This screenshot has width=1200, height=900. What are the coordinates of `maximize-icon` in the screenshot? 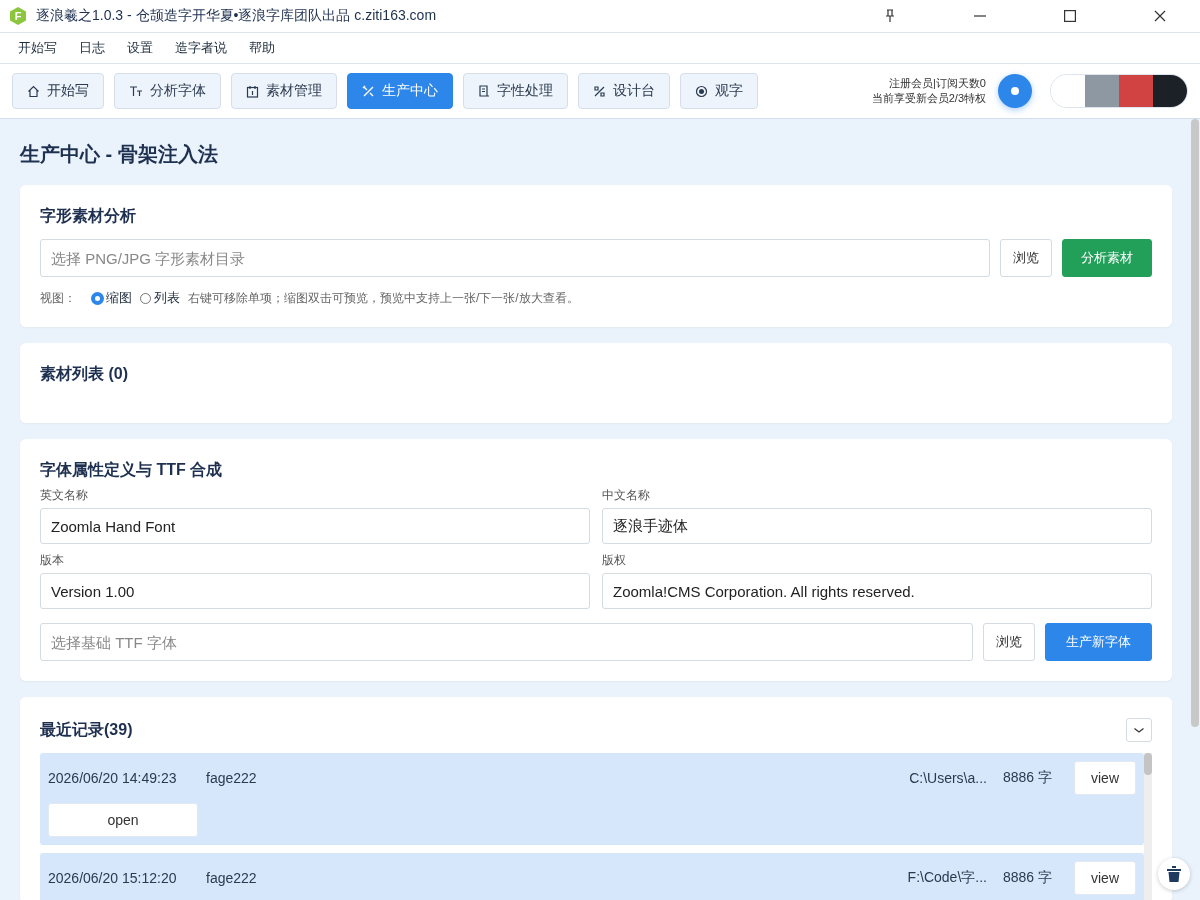 It's located at (1070, 16).